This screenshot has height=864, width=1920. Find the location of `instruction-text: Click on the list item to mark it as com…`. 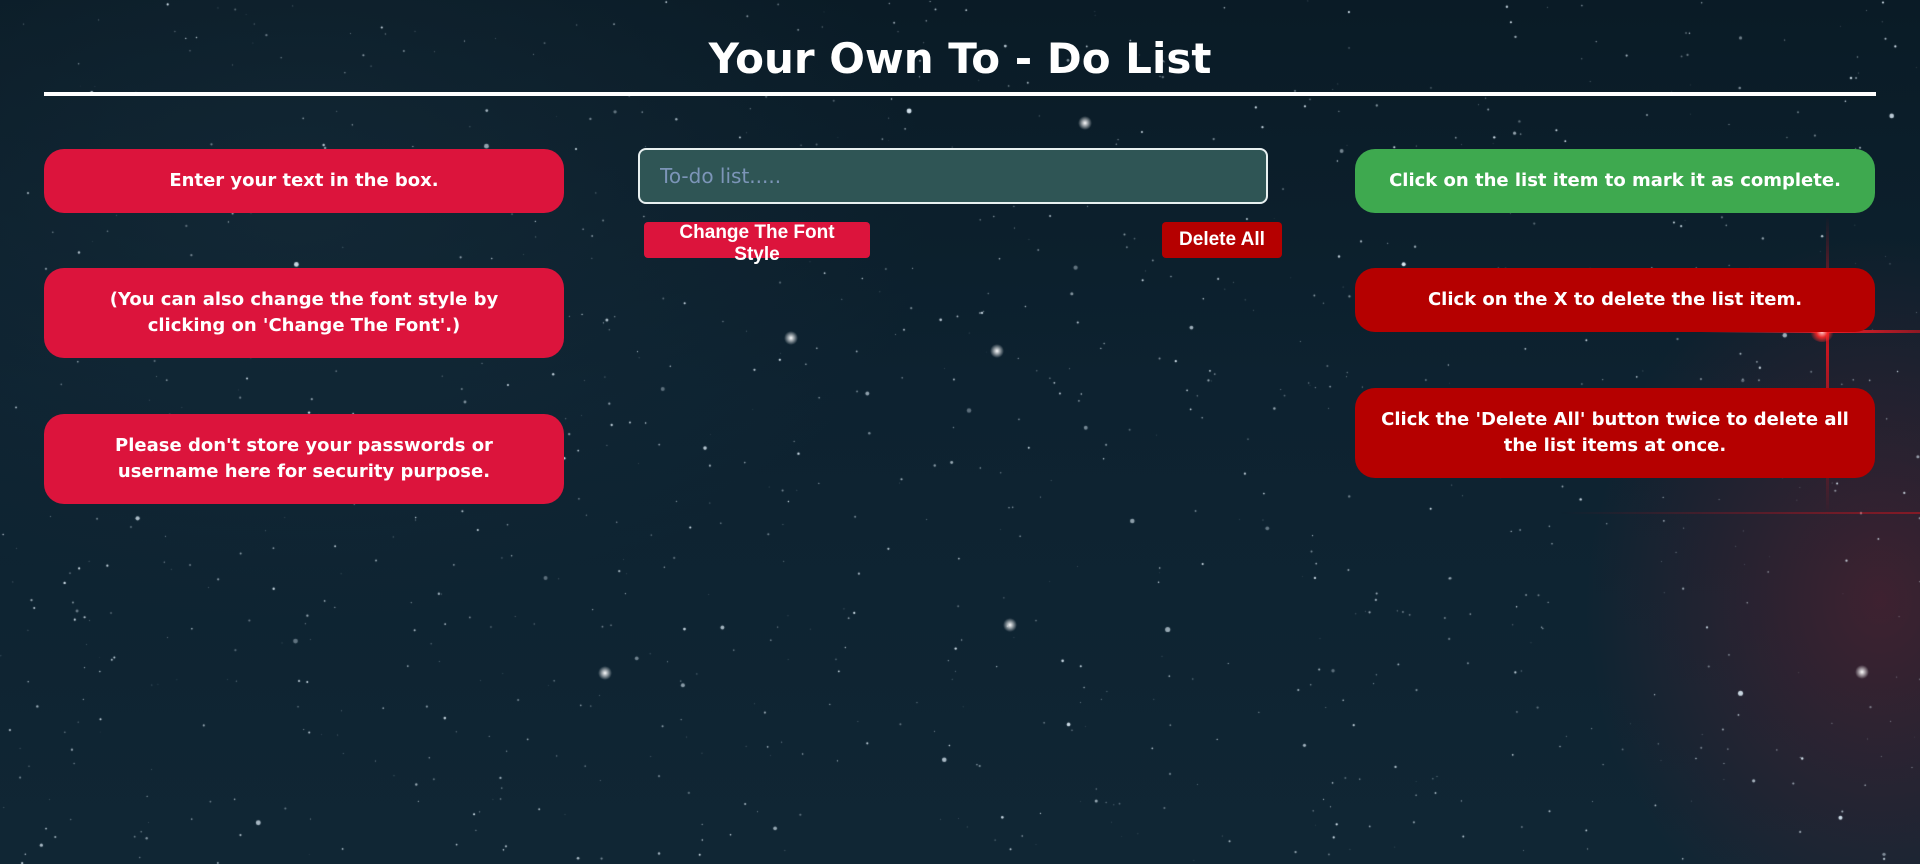

instruction-text: Click on the list item to mark it as com… is located at coordinates (1615, 180).